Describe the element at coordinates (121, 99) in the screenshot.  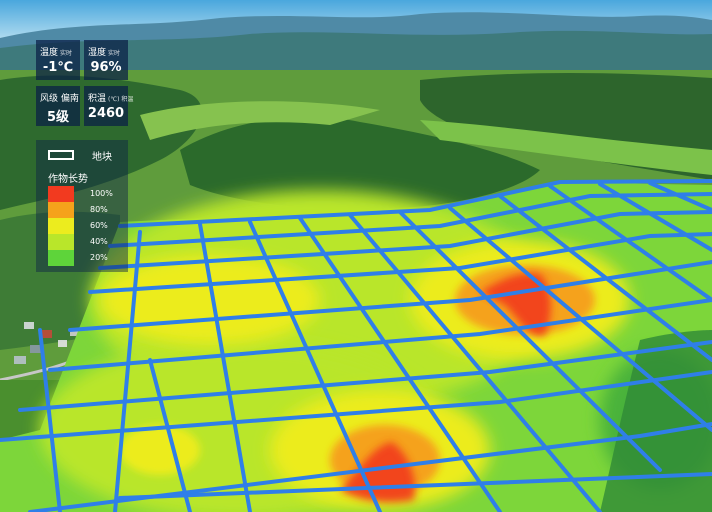
I see `accumulated-temp-sub: (℃) 积温` at that location.